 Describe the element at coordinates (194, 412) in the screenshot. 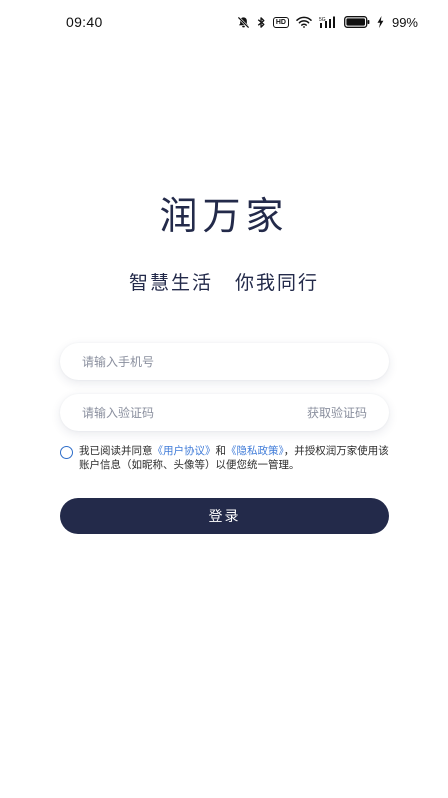

I see `verification-code-input` at that location.